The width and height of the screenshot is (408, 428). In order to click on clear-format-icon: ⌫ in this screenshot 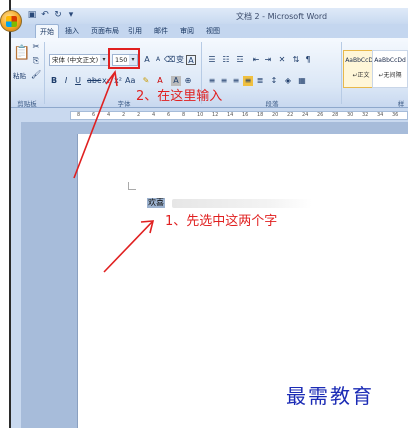, I will do `click(169, 60)`.